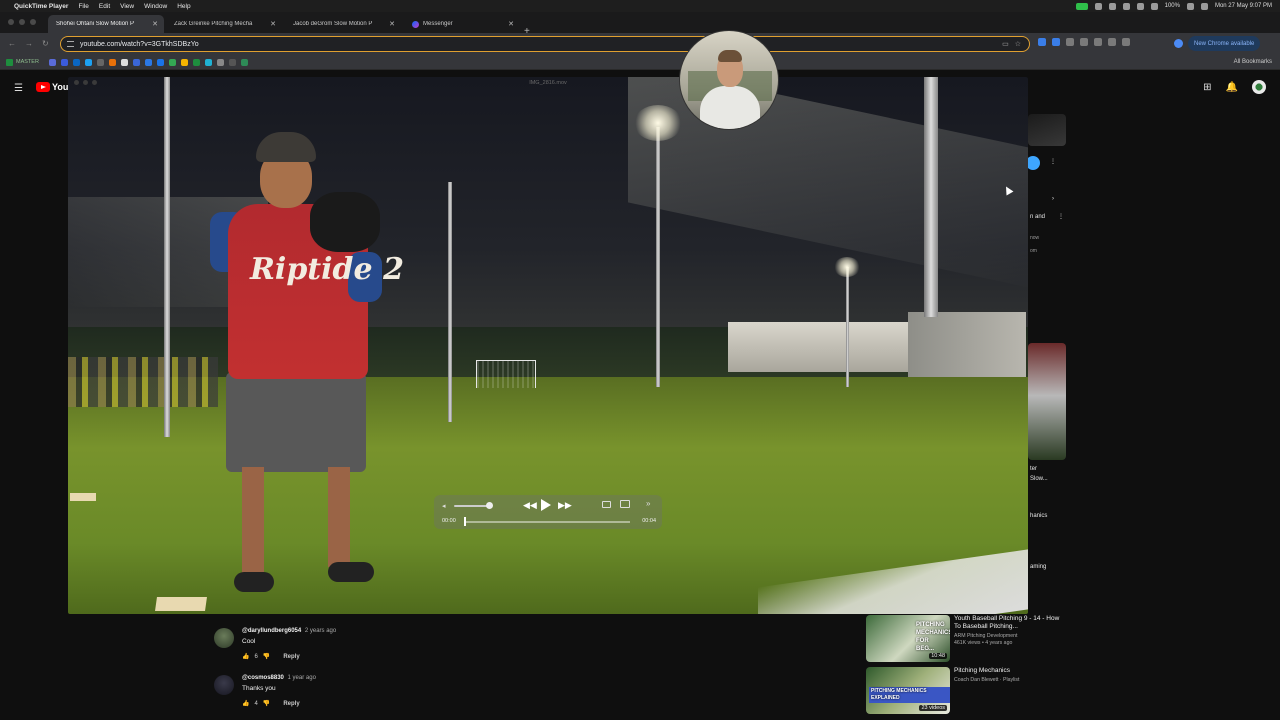  I want to click on scrub-bar, so click(547, 522).